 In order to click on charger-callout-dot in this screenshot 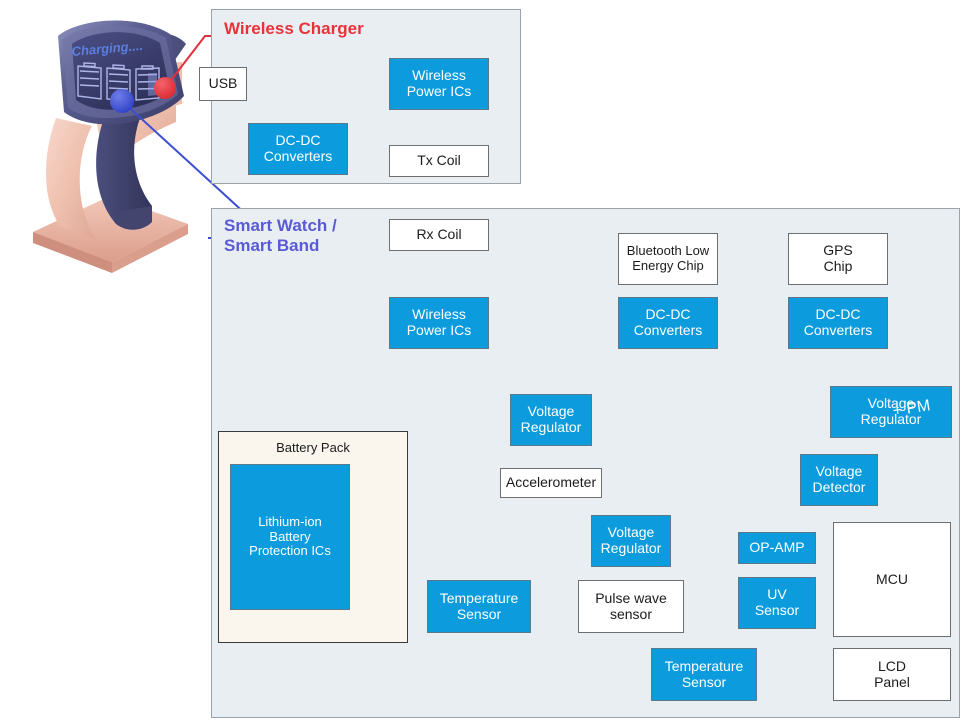, I will do `click(165, 88)`.